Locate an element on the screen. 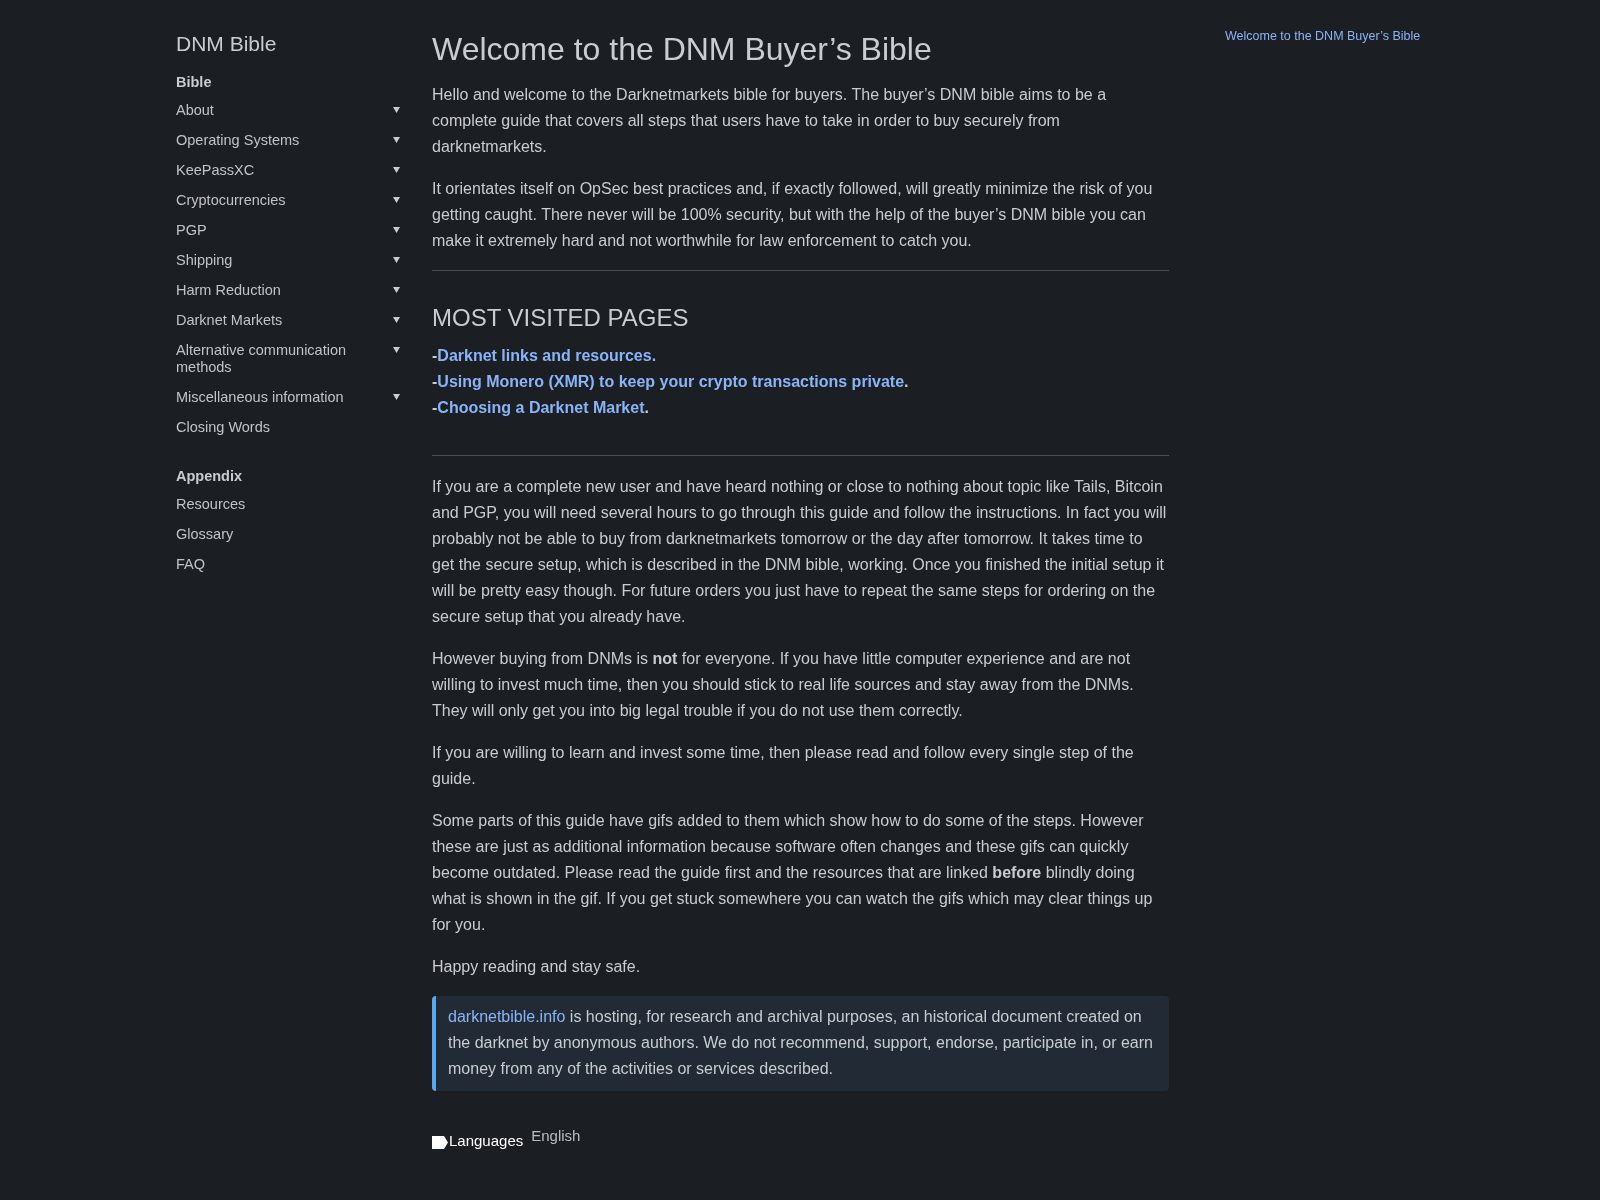  body-paragraph: If you are a complete new user and have heard nothing or close to nothing about topic like Tails, Bitcoin and PGP, you will need several hours to go through this guide and follow the instructions. In fact you will probably not be able to buy from darknetmarkets tomorrow or the day after tomorrow. It takes time to get the secure setup, which is described in the DNM bible, working. Once you finished the initial setup it will be pretty easy though. For future orders you just have to repeat the same steps for ordering on the secure setup that you already have. is located at coordinates (800, 552).